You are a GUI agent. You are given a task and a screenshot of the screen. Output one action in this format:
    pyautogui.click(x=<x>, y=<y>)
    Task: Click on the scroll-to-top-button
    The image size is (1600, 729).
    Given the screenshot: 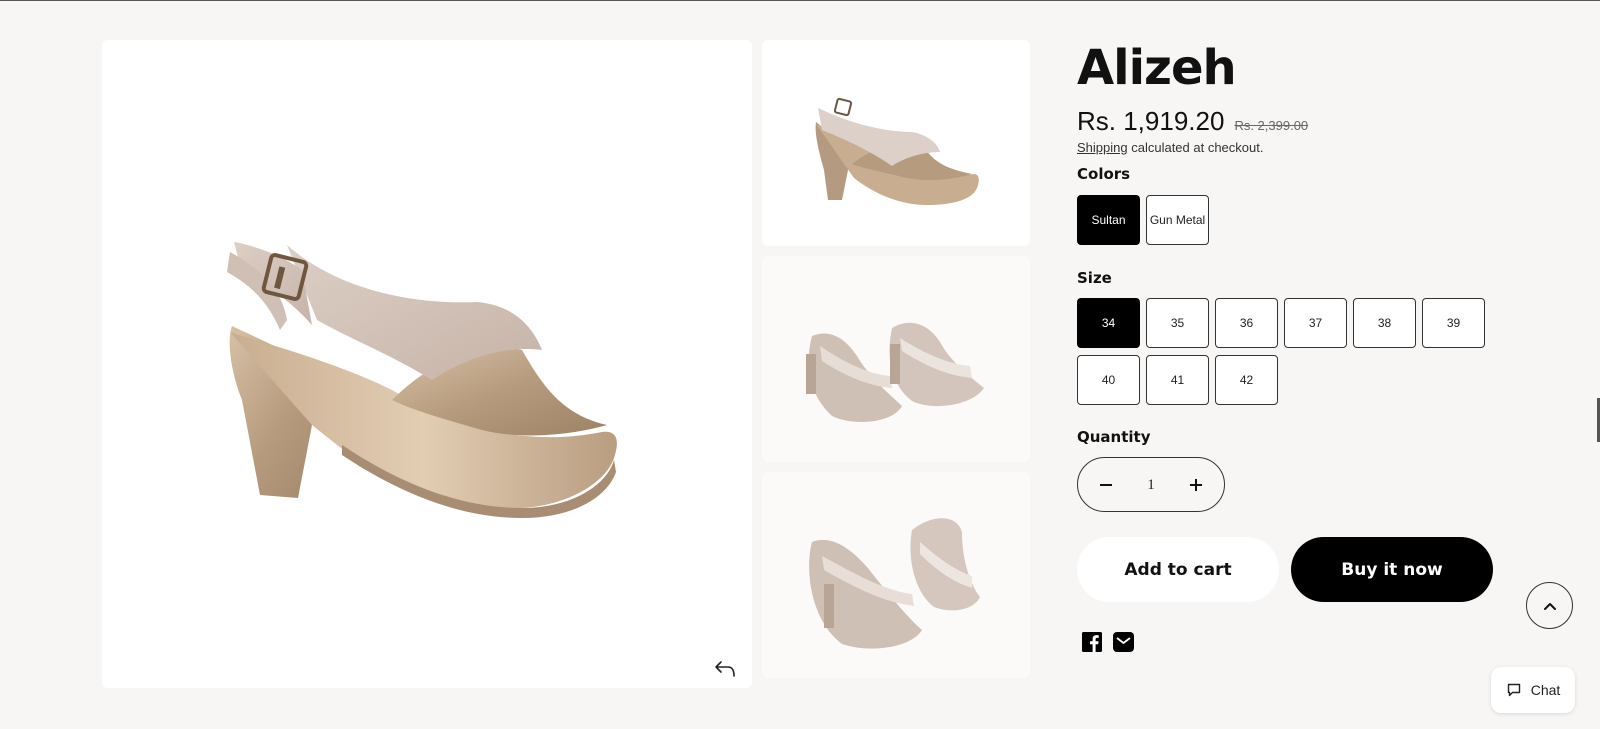 What is the action you would take?
    pyautogui.click(x=1549, y=605)
    